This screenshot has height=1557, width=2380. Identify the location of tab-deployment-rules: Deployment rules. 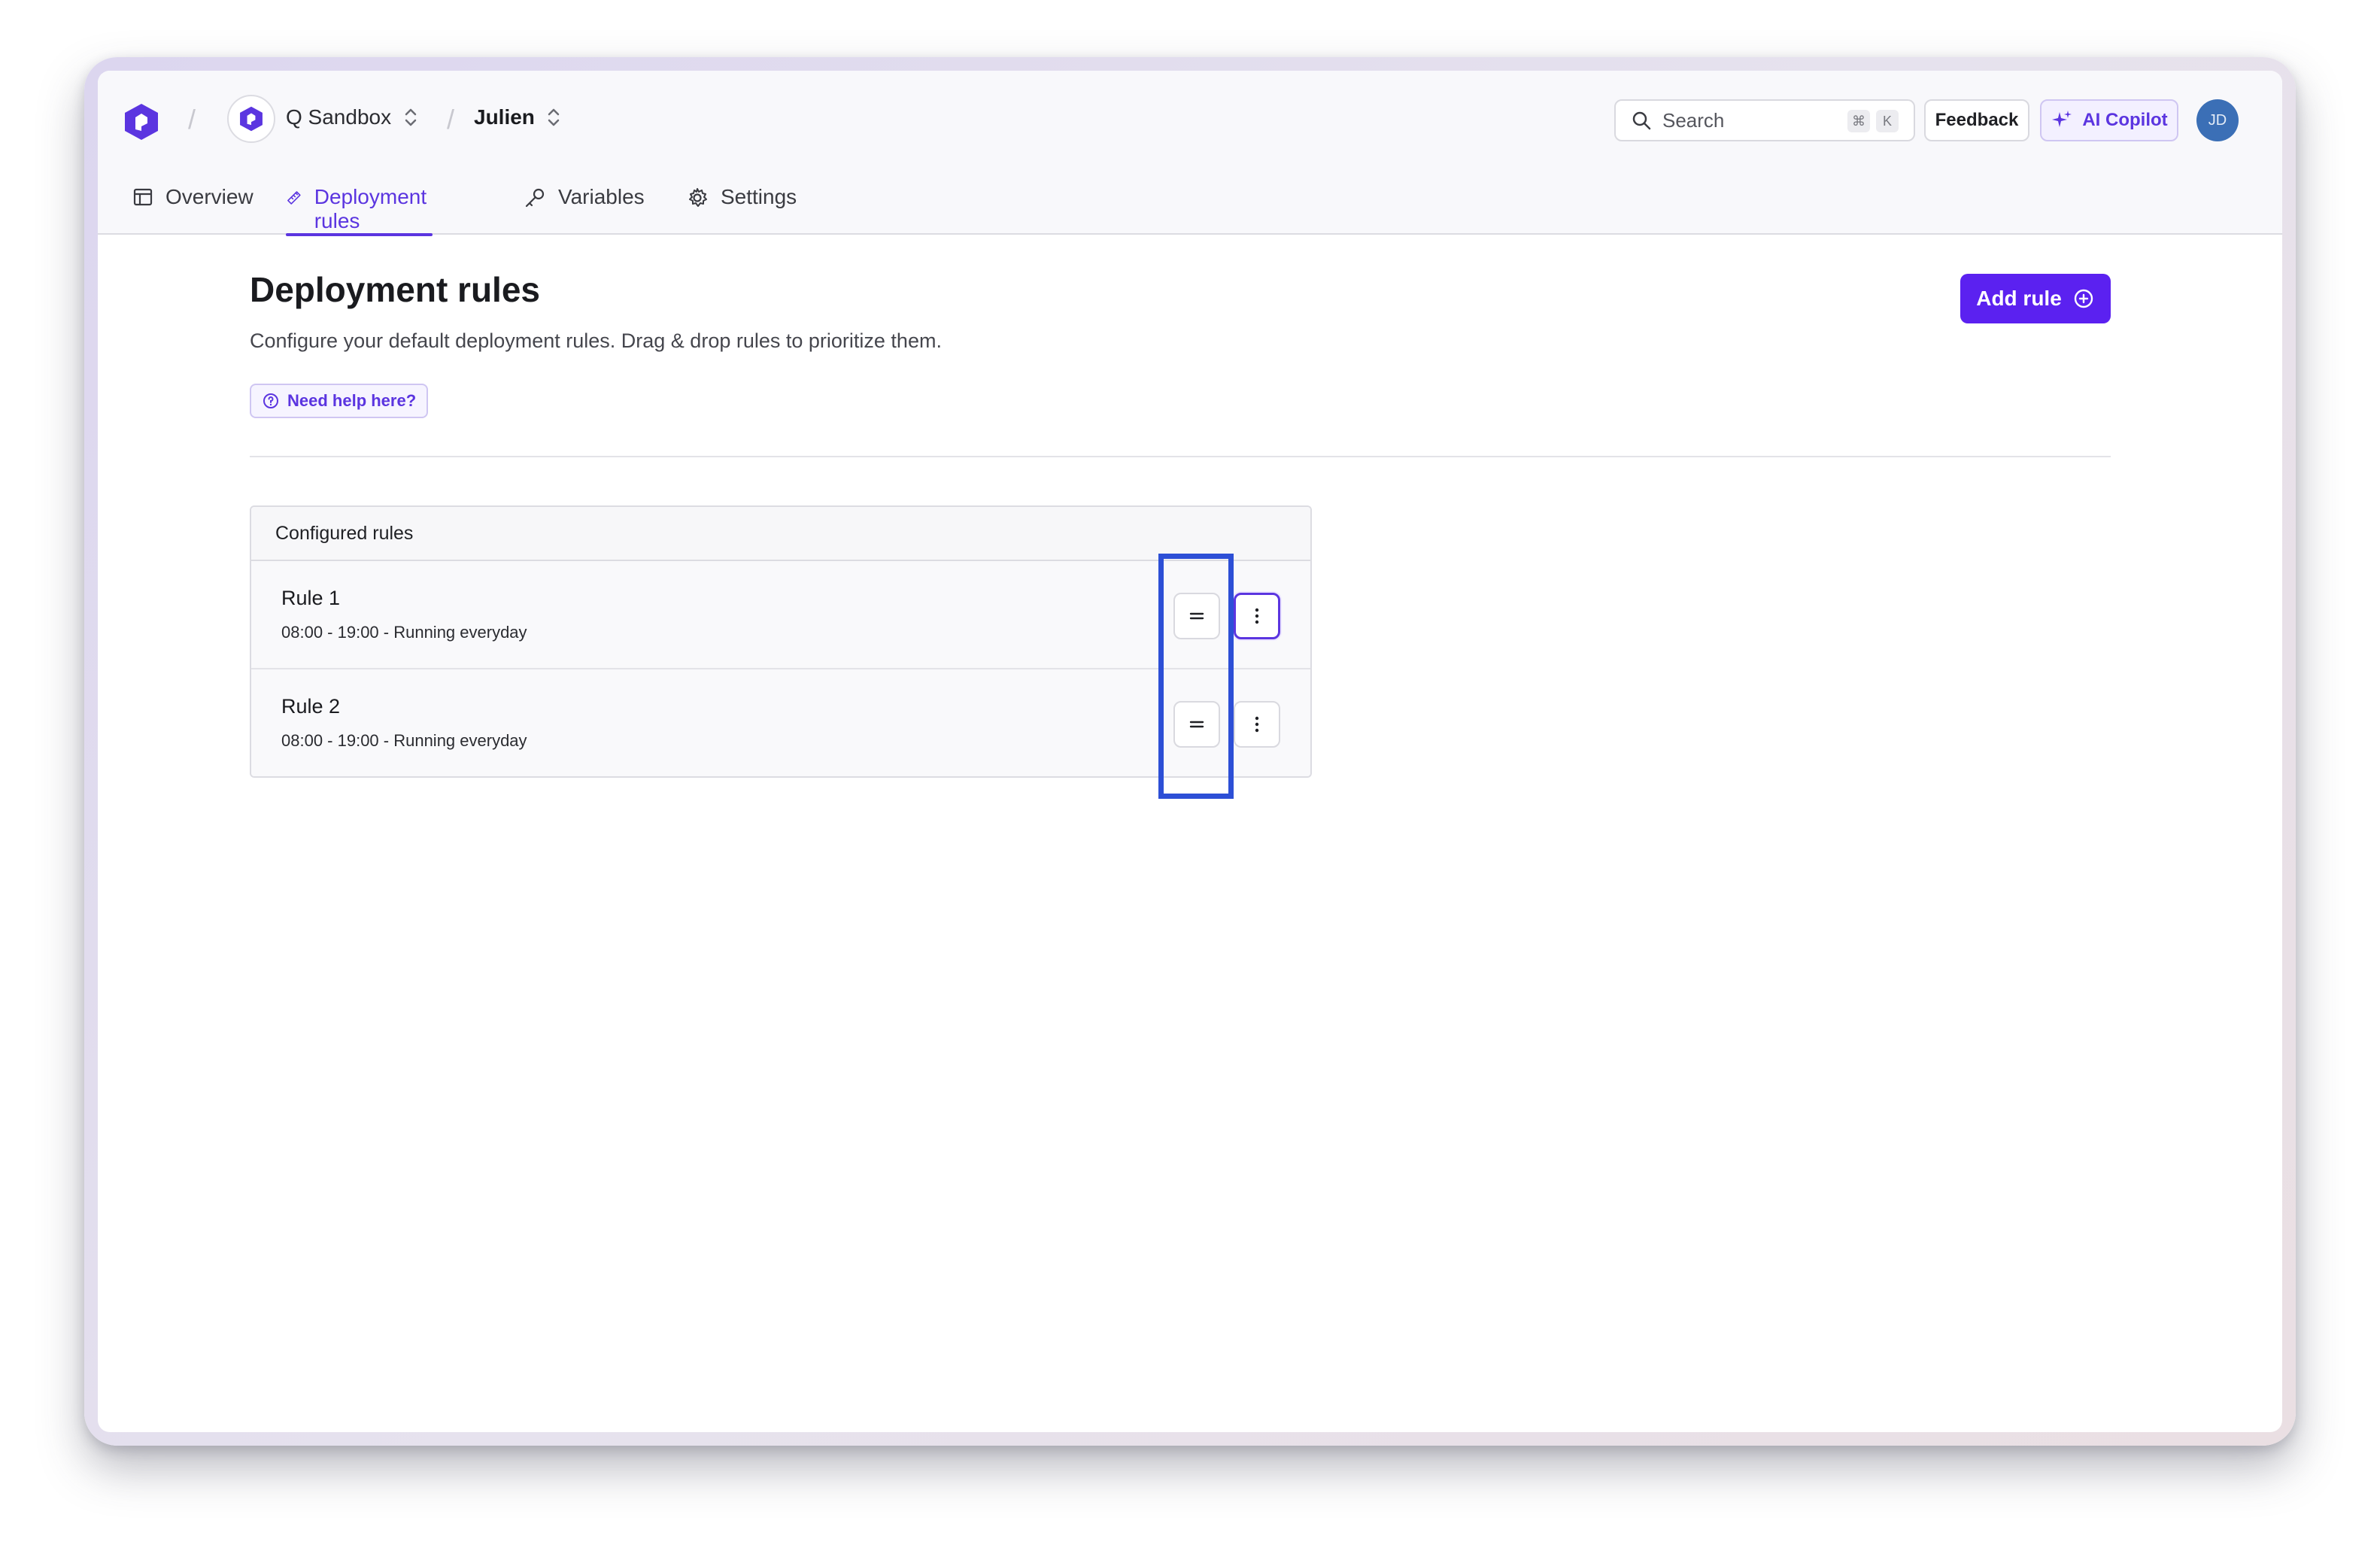
(359, 206).